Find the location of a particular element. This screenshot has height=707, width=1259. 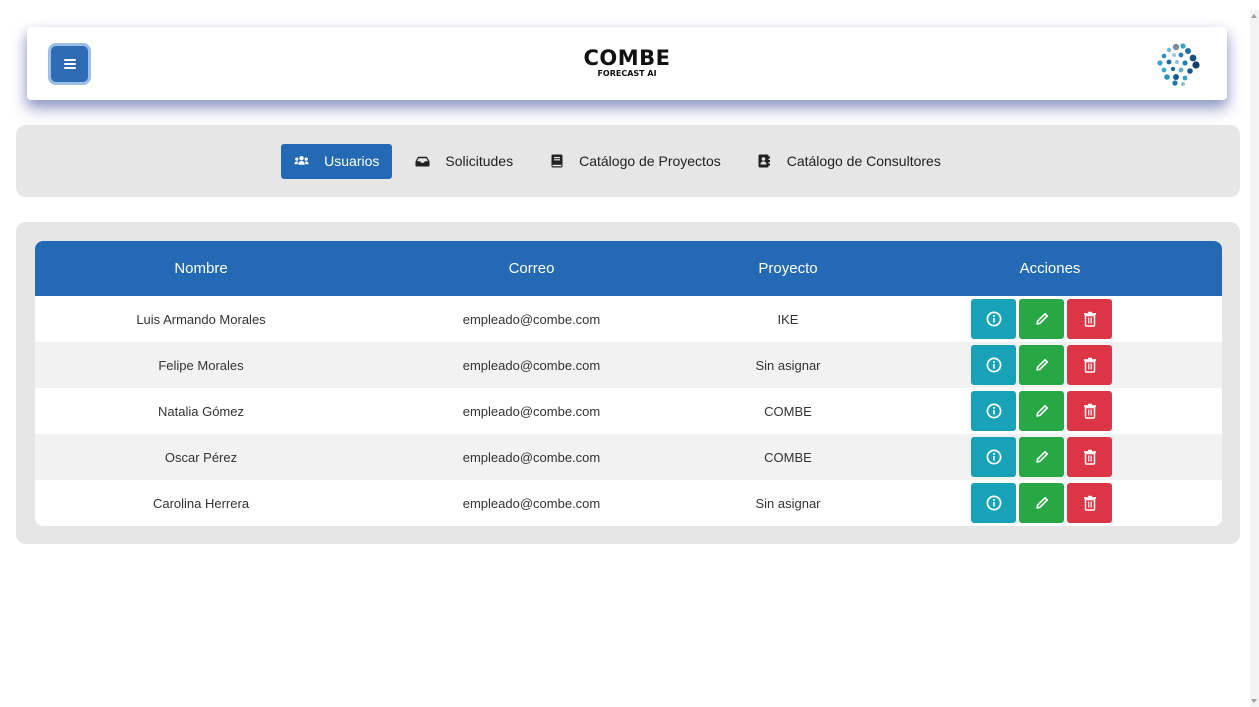

nav-item-solicitudes: Solicitudes is located at coordinates (464, 161).